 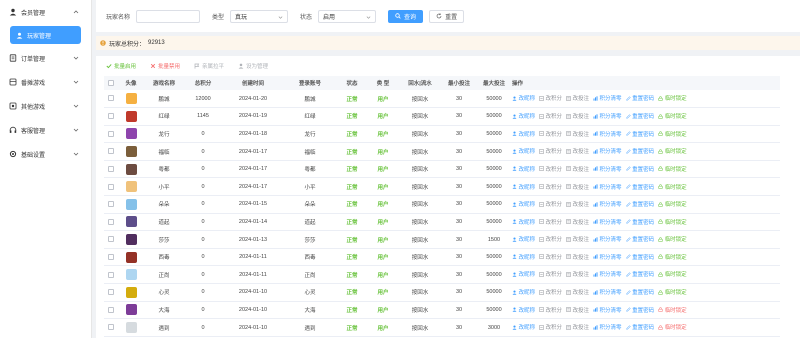 I want to click on reset-button: 重置, so click(x=447, y=16).